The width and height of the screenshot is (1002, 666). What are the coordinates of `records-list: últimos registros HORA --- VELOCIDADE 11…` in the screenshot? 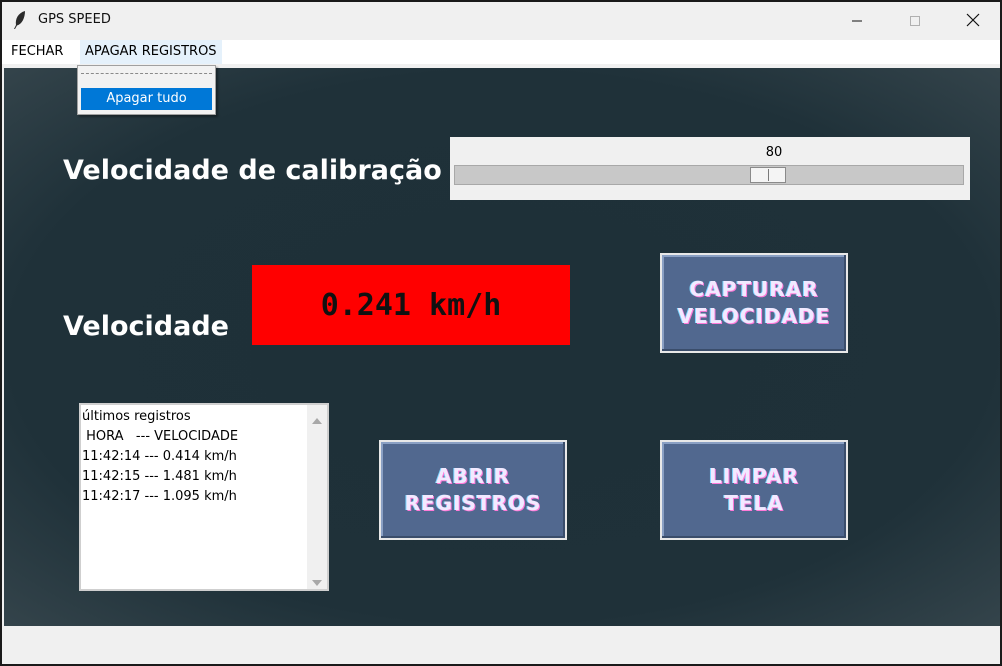 It's located at (194, 457).